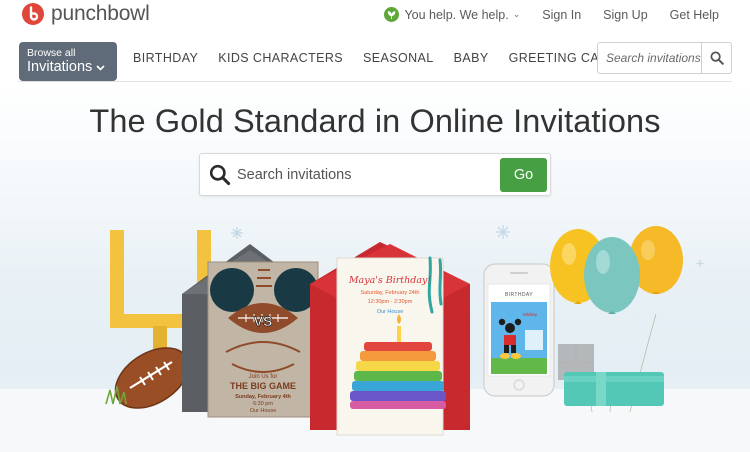 The height and width of the screenshot is (452, 750). What do you see at coordinates (471, 58) in the screenshot?
I see `nav-baby: BABY` at bounding box center [471, 58].